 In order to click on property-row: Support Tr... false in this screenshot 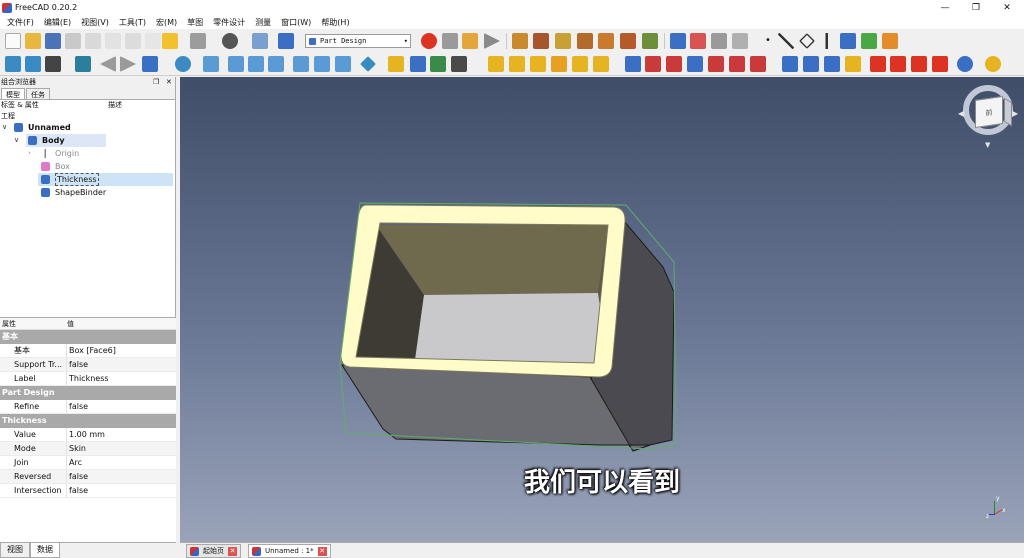, I will do `click(88, 365)`.